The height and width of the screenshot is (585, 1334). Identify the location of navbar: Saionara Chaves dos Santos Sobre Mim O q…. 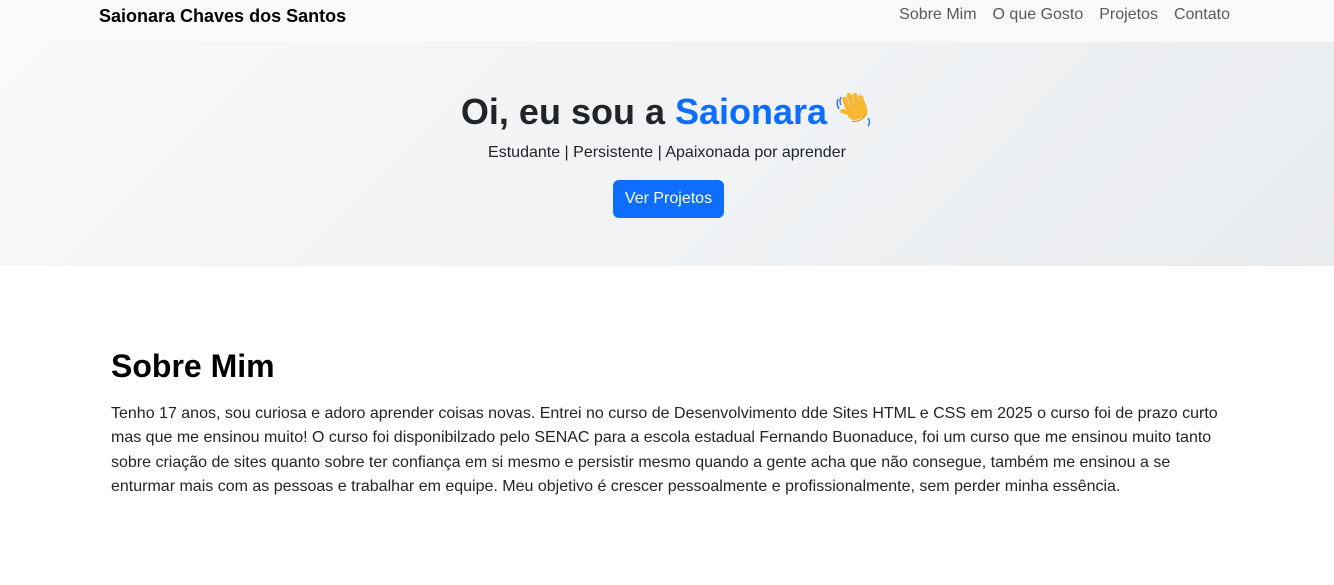
(667, 21).